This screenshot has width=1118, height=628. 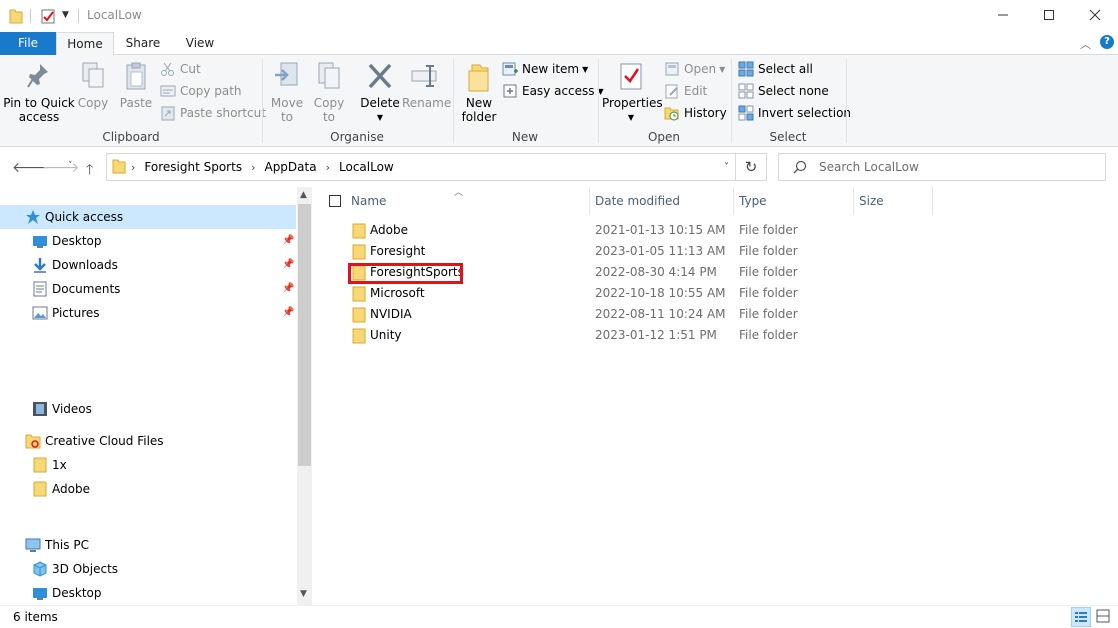 What do you see at coordinates (391, 314) in the screenshot?
I see `file-name: NVIDIA` at bounding box center [391, 314].